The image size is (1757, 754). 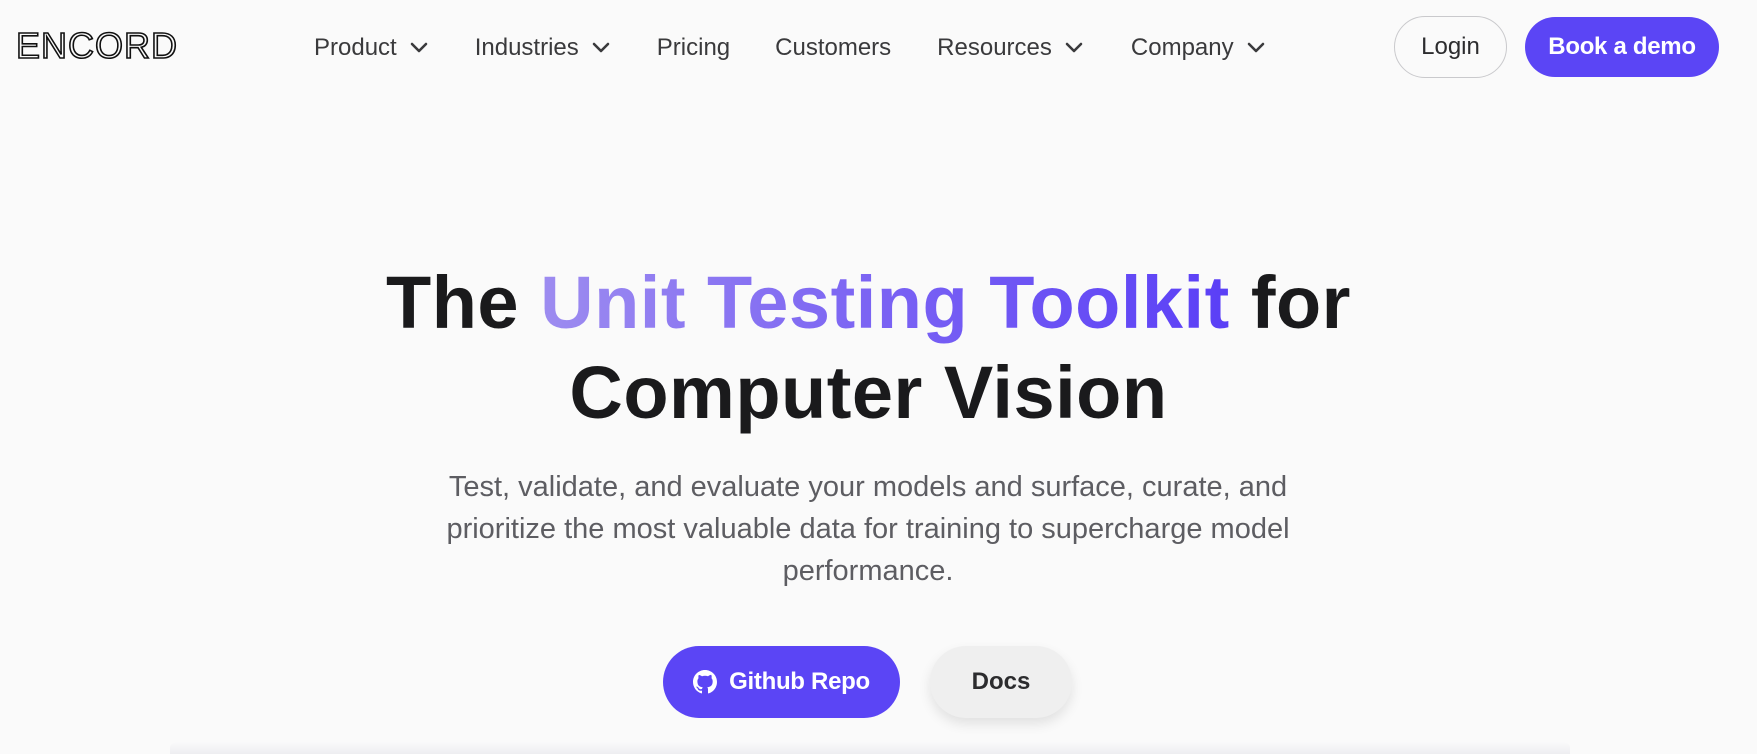 I want to click on nav-item-customers: Customers, so click(x=833, y=48).